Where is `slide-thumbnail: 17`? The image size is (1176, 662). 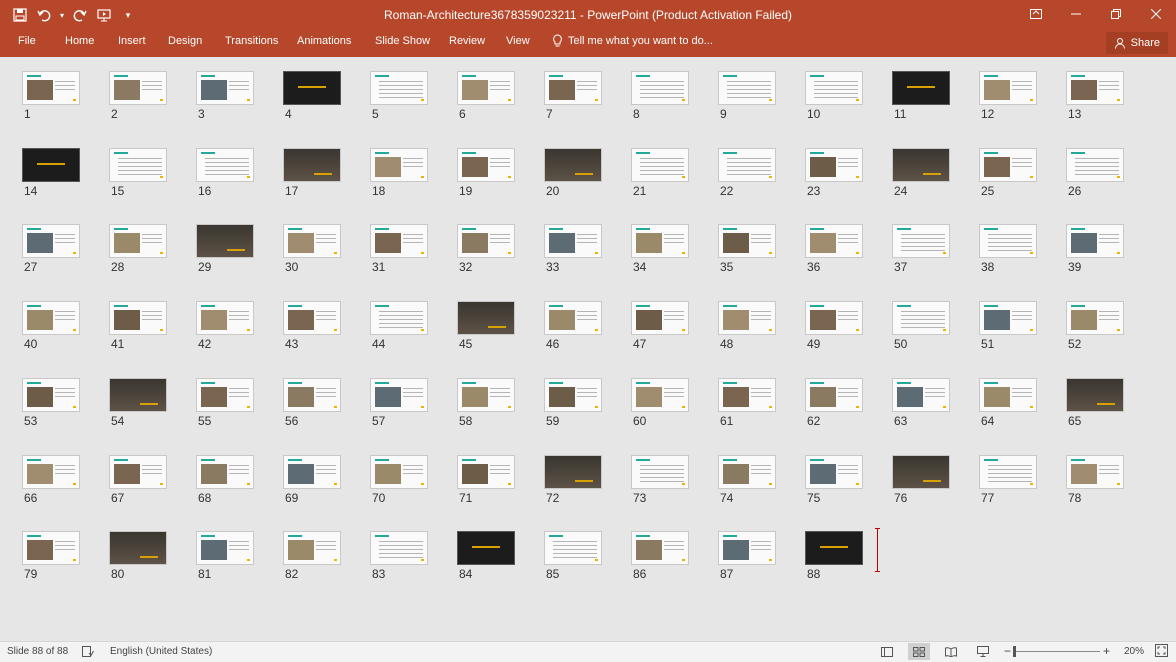 slide-thumbnail: 17 is located at coordinates (312, 173).